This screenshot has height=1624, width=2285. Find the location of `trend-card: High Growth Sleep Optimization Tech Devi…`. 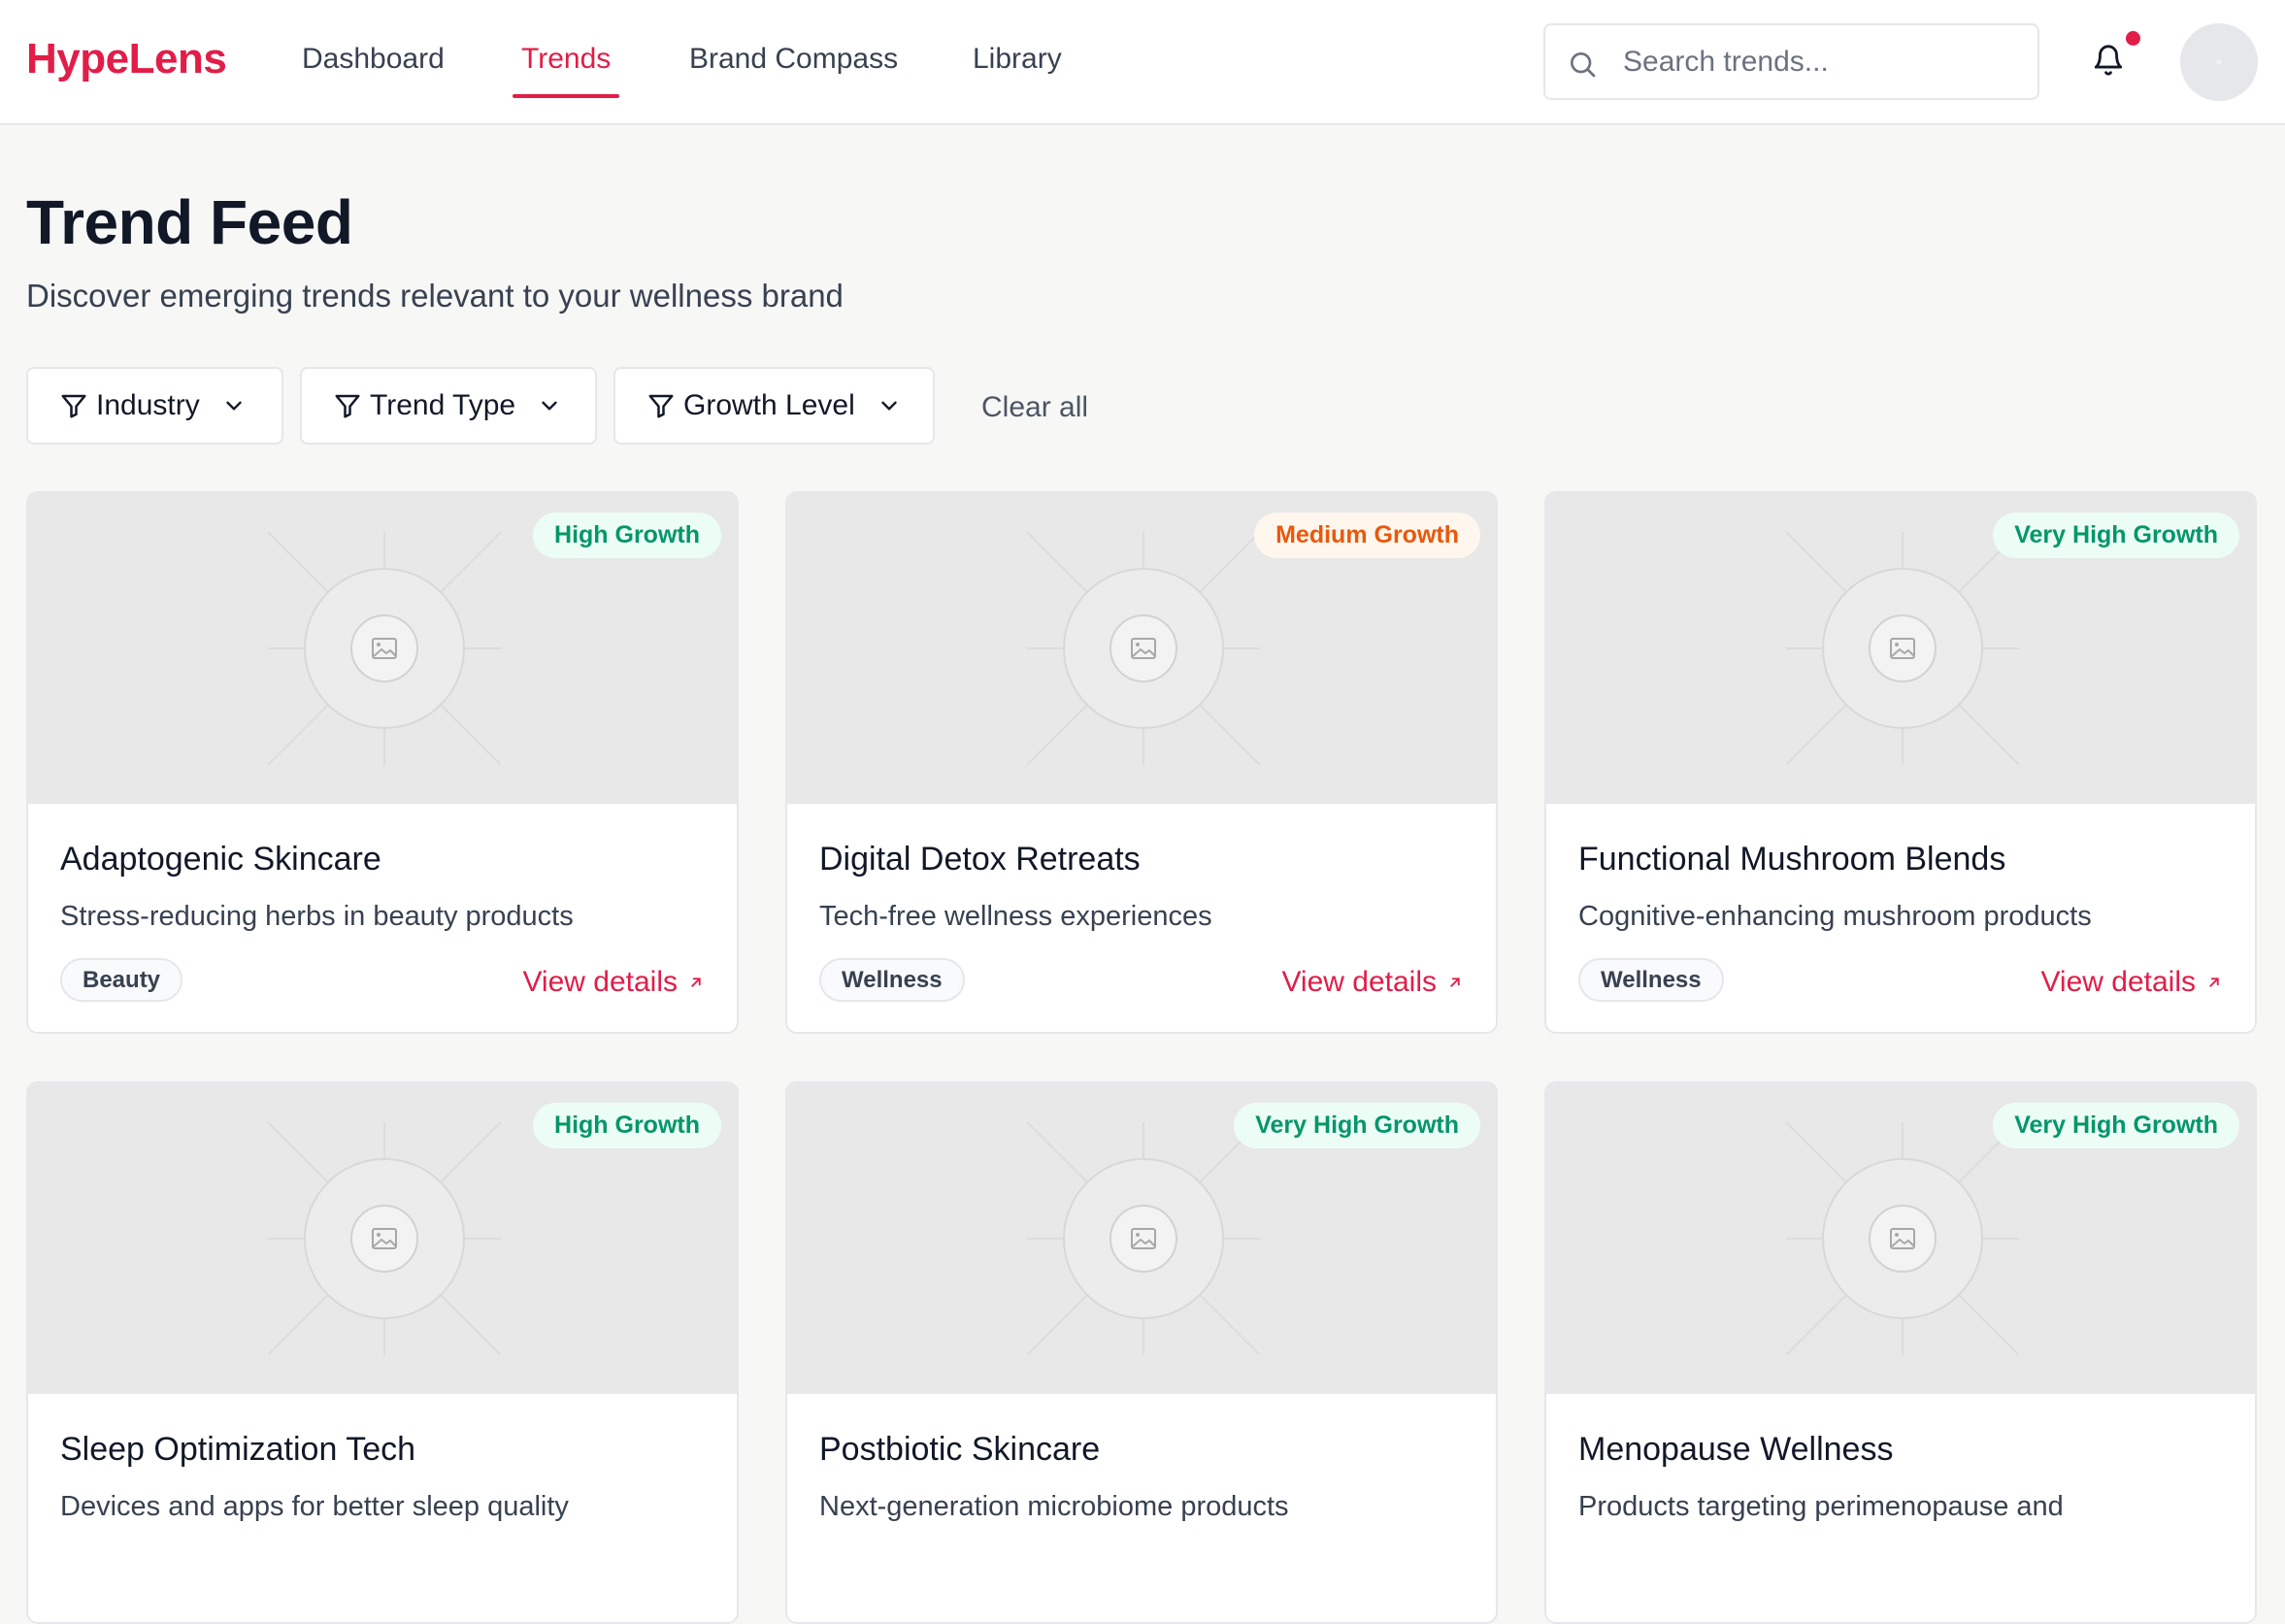

trend-card: High Growth Sleep Optimization Tech Devi… is located at coordinates (382, 1352).